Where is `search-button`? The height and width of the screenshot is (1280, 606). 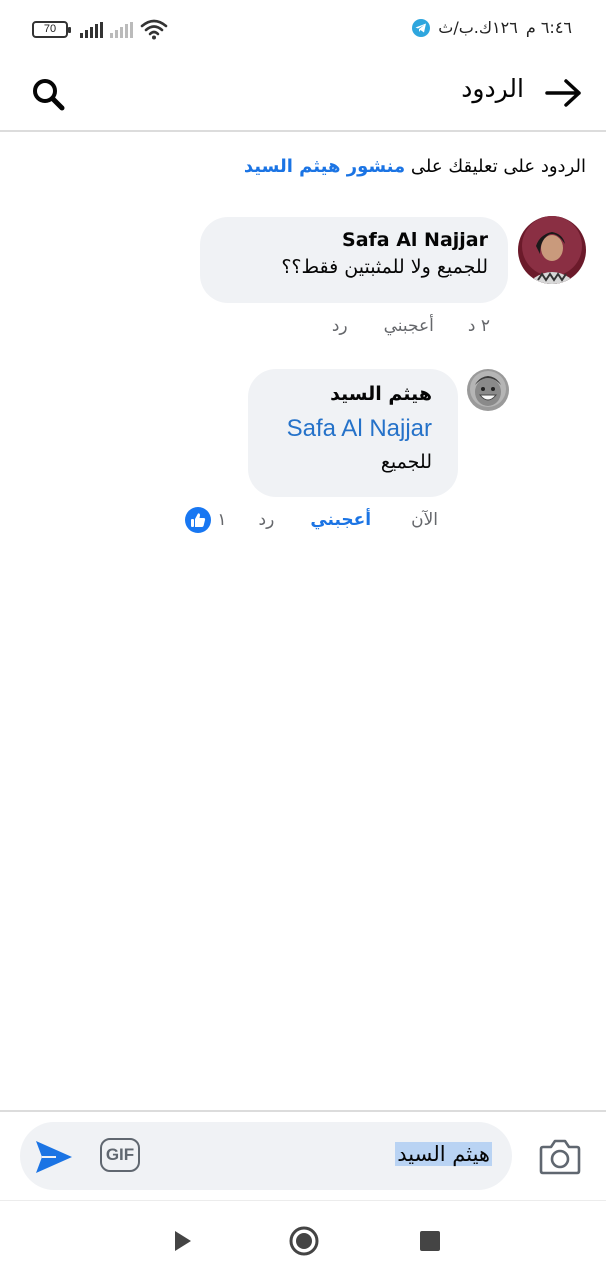 search-button is located at coordinates (48, 94).